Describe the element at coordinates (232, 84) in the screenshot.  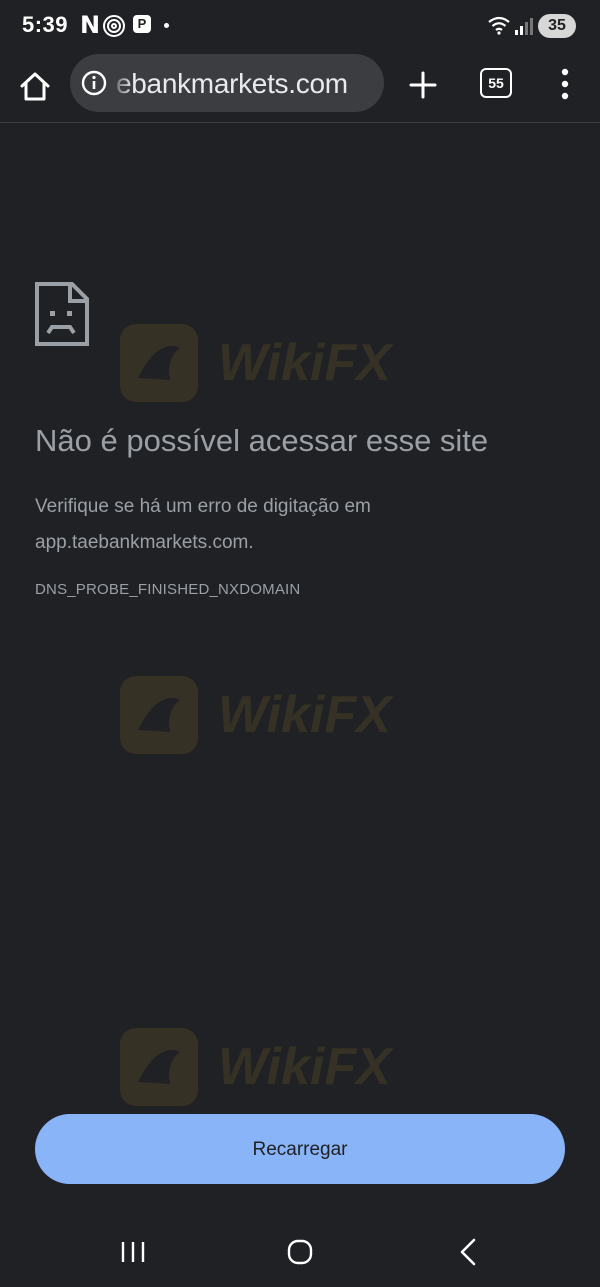
I see `url-text: ebankmarkets.com` at that location.